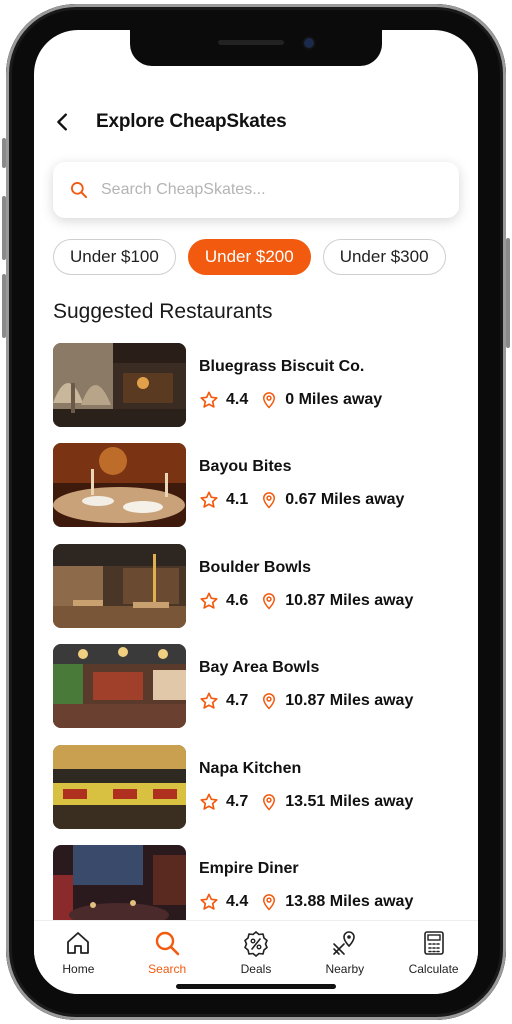 This screenshot has height=1024, width=512. I want to click on chevron-left-icon, so click(62, 122).